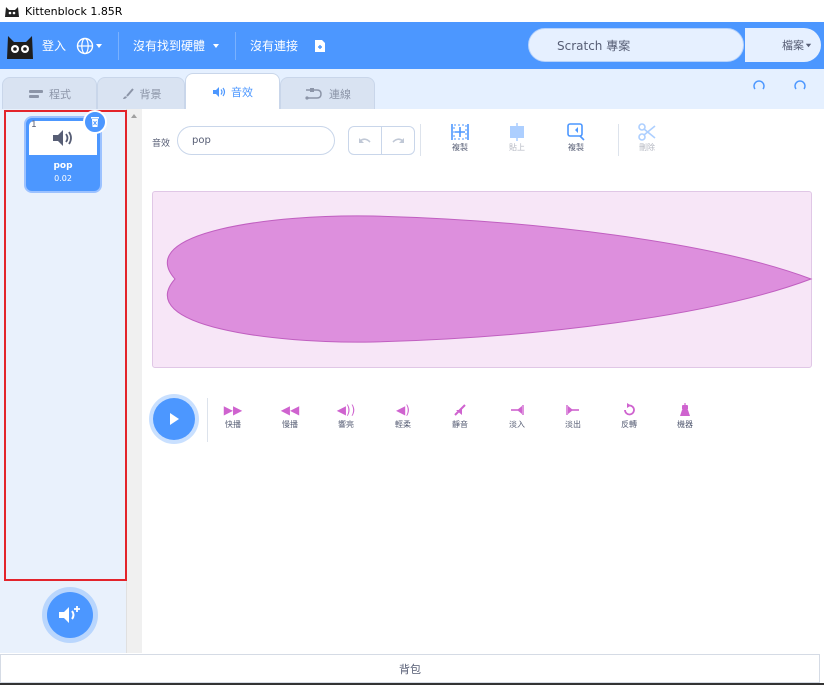 The image size is (824, 685). What do you see at coordinates (346, 410) in the screenshot?
I see `louder-icon: ◀))` at bounding box center [346, 410].